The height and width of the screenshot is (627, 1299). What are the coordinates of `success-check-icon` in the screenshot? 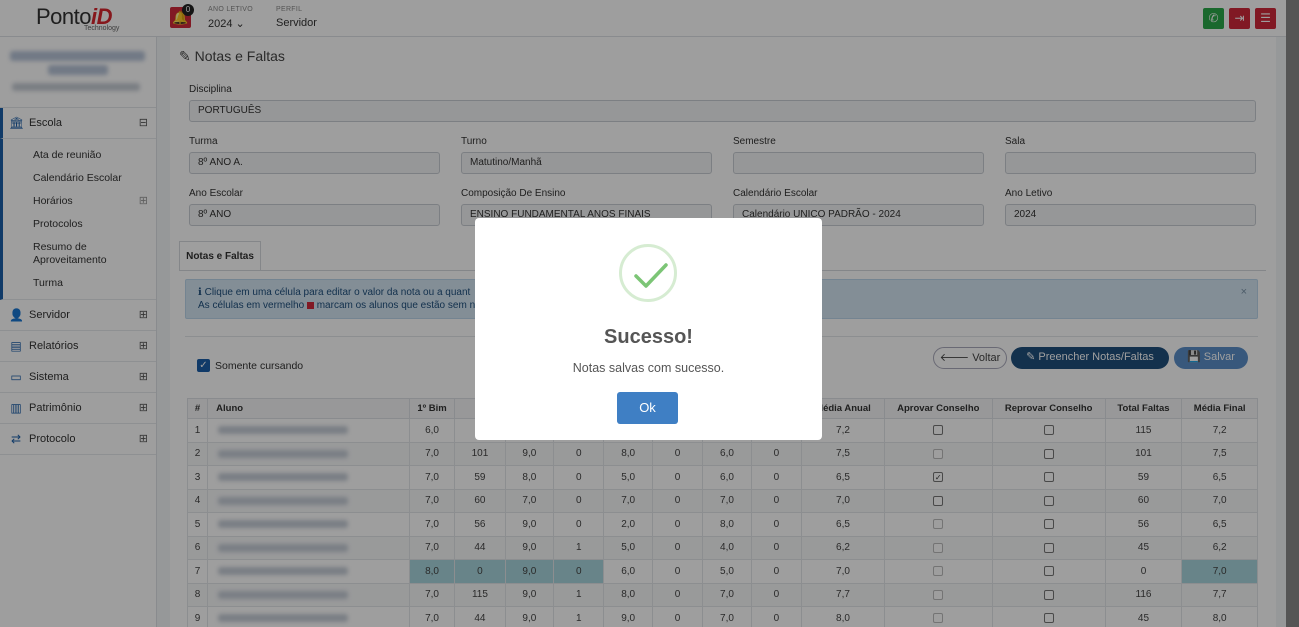 It's located at (648, 273).